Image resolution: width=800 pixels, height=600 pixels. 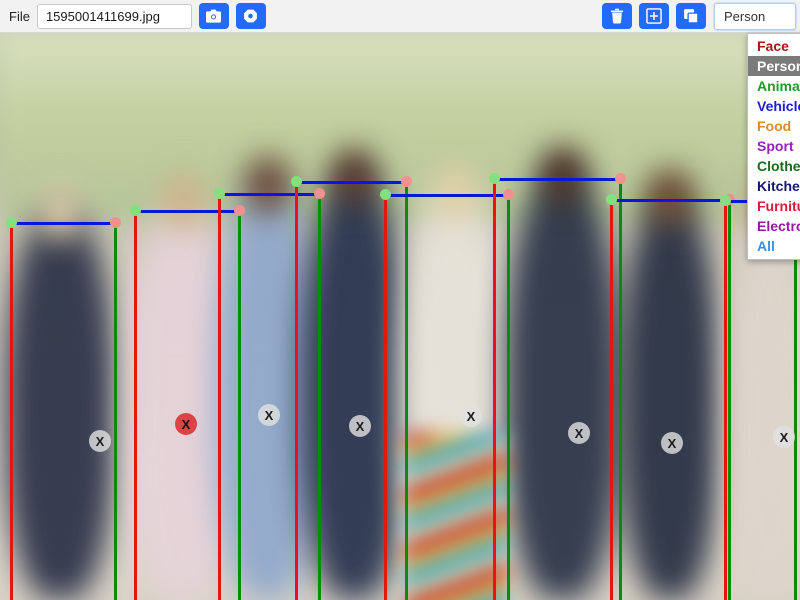 I want to click on delete-button, so click(x=617, y=16).